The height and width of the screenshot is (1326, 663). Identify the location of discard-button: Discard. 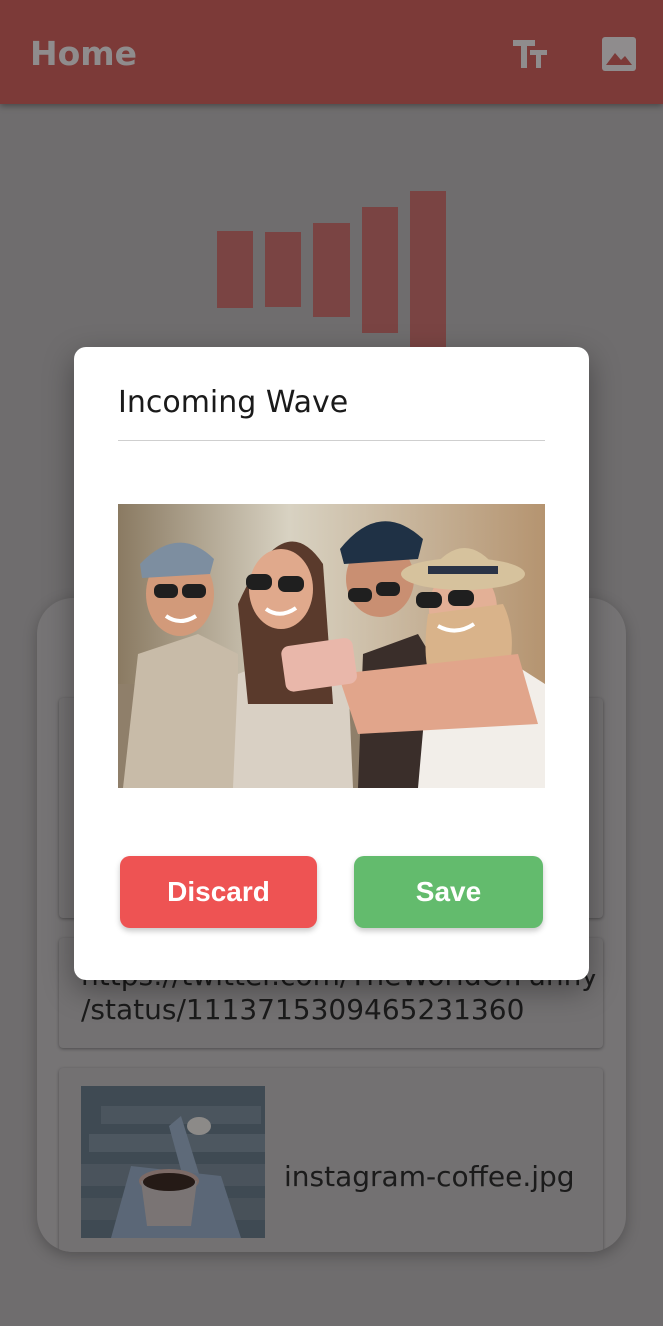
(218, 892).